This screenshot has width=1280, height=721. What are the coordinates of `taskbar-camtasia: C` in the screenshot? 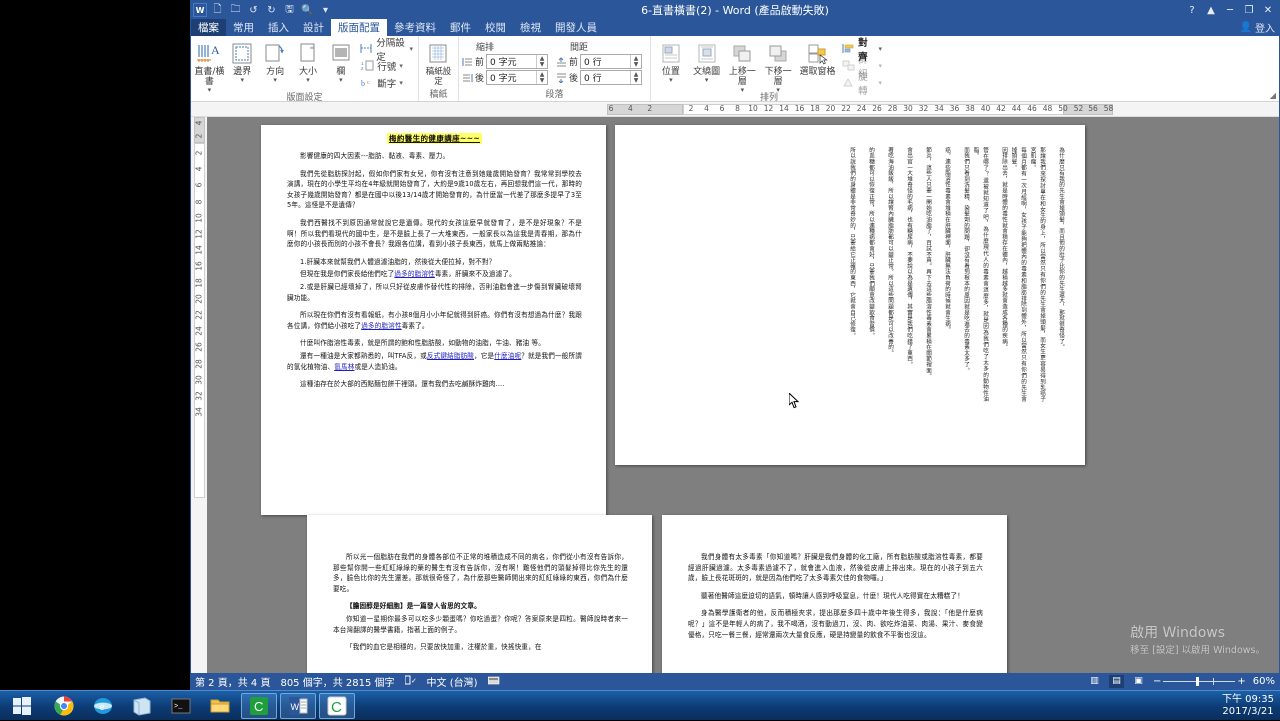 It's located at (259, 705).